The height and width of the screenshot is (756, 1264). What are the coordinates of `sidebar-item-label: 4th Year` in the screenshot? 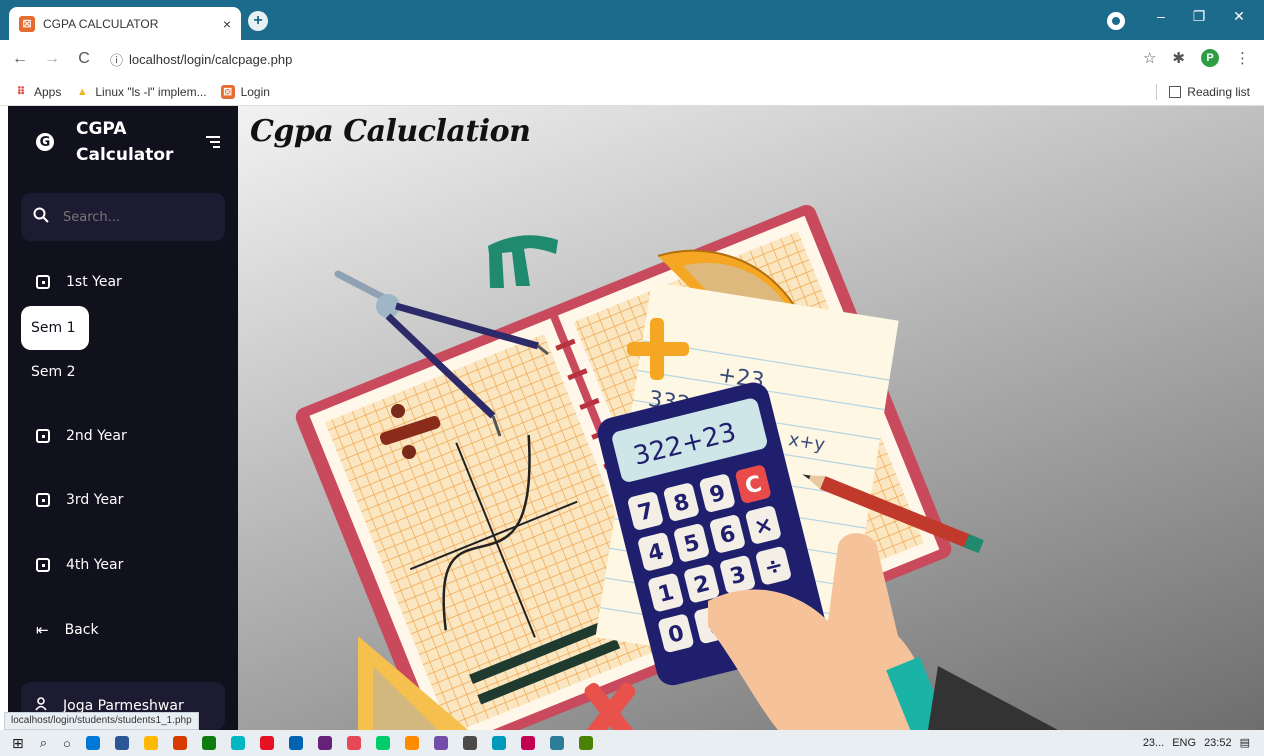 It's located at (95, 565).